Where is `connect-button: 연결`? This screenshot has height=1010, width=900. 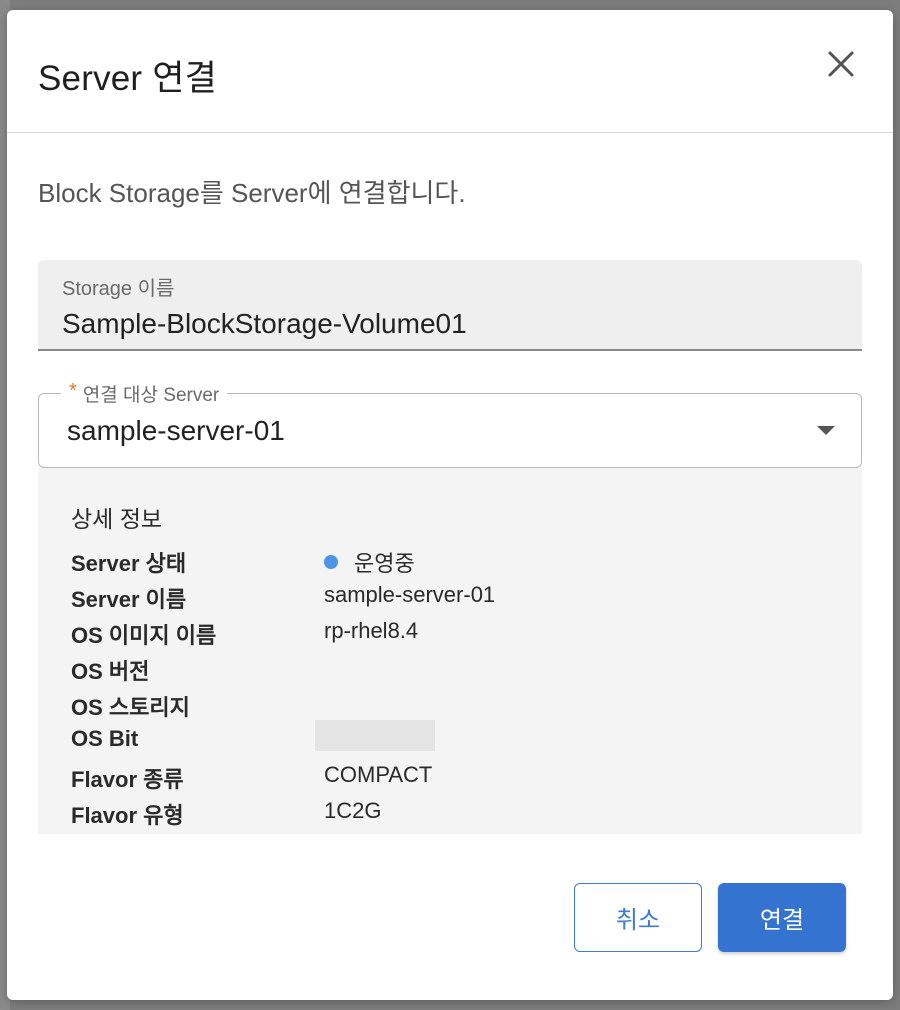 connect-button: 연결 is located at coordinates (782, 917).